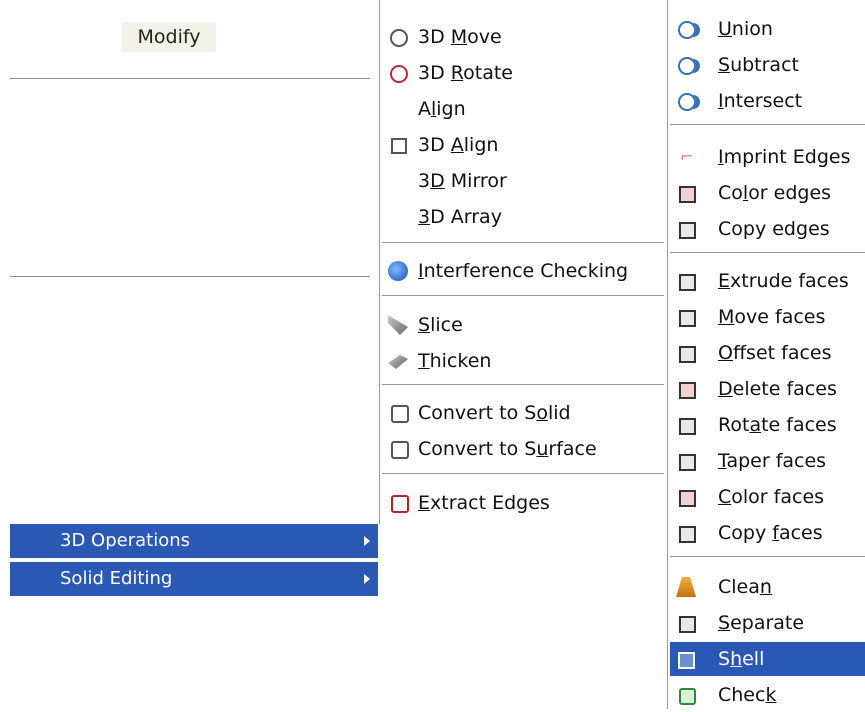 This screenshot has width=865, height=712. I want to click on menu-item-copy-edges: Copy edges, so click(770, 229).